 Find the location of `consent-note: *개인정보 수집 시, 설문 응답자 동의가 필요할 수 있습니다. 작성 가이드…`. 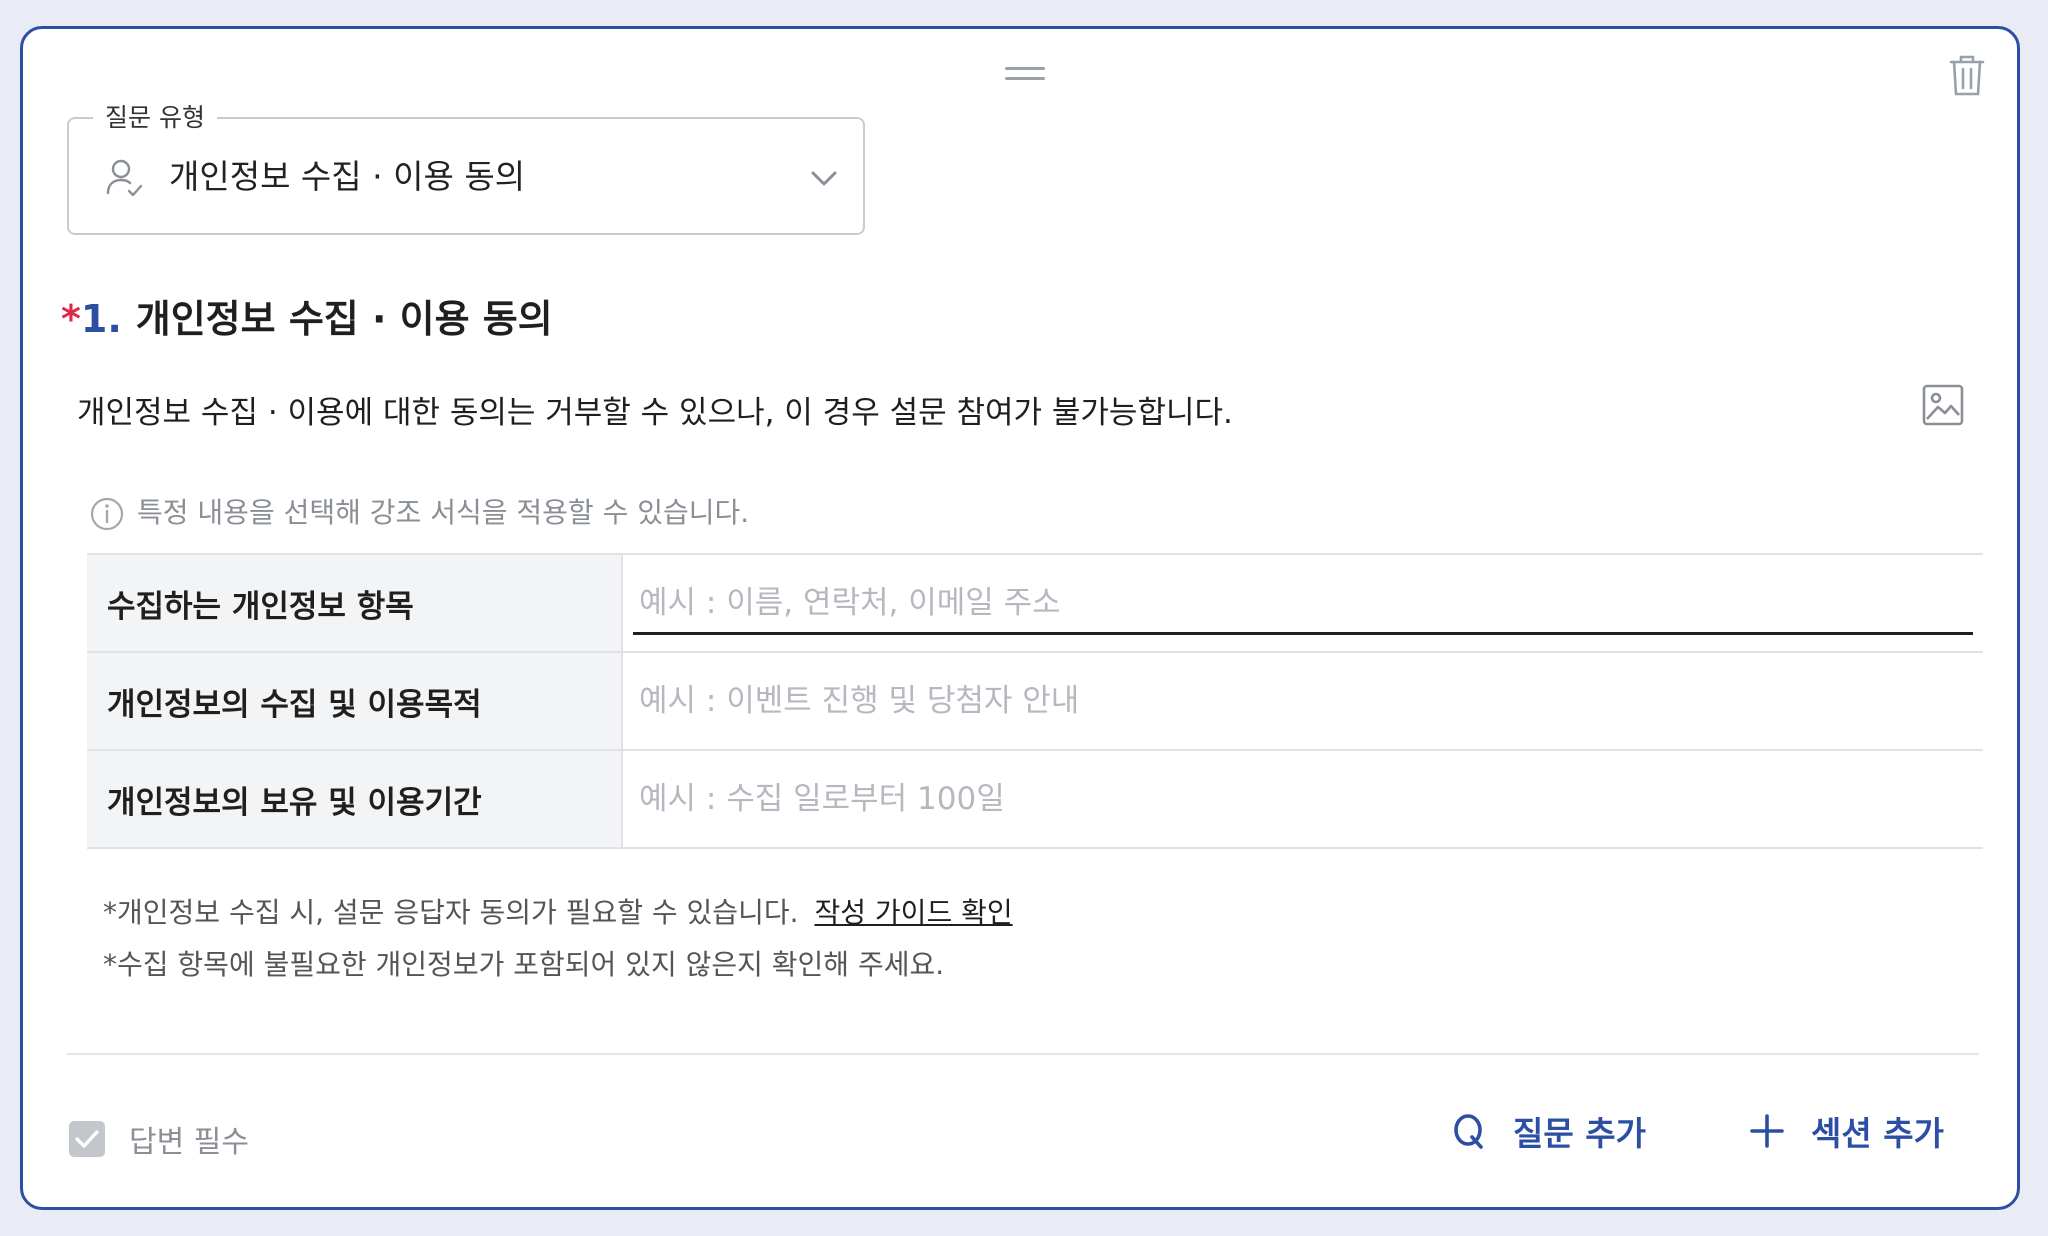

consent-note: *개인정보 수집 시, 설문 응답자 동의가 필요할 수 있습니다. 작성 가이드… is located at coordinates (558, 913).